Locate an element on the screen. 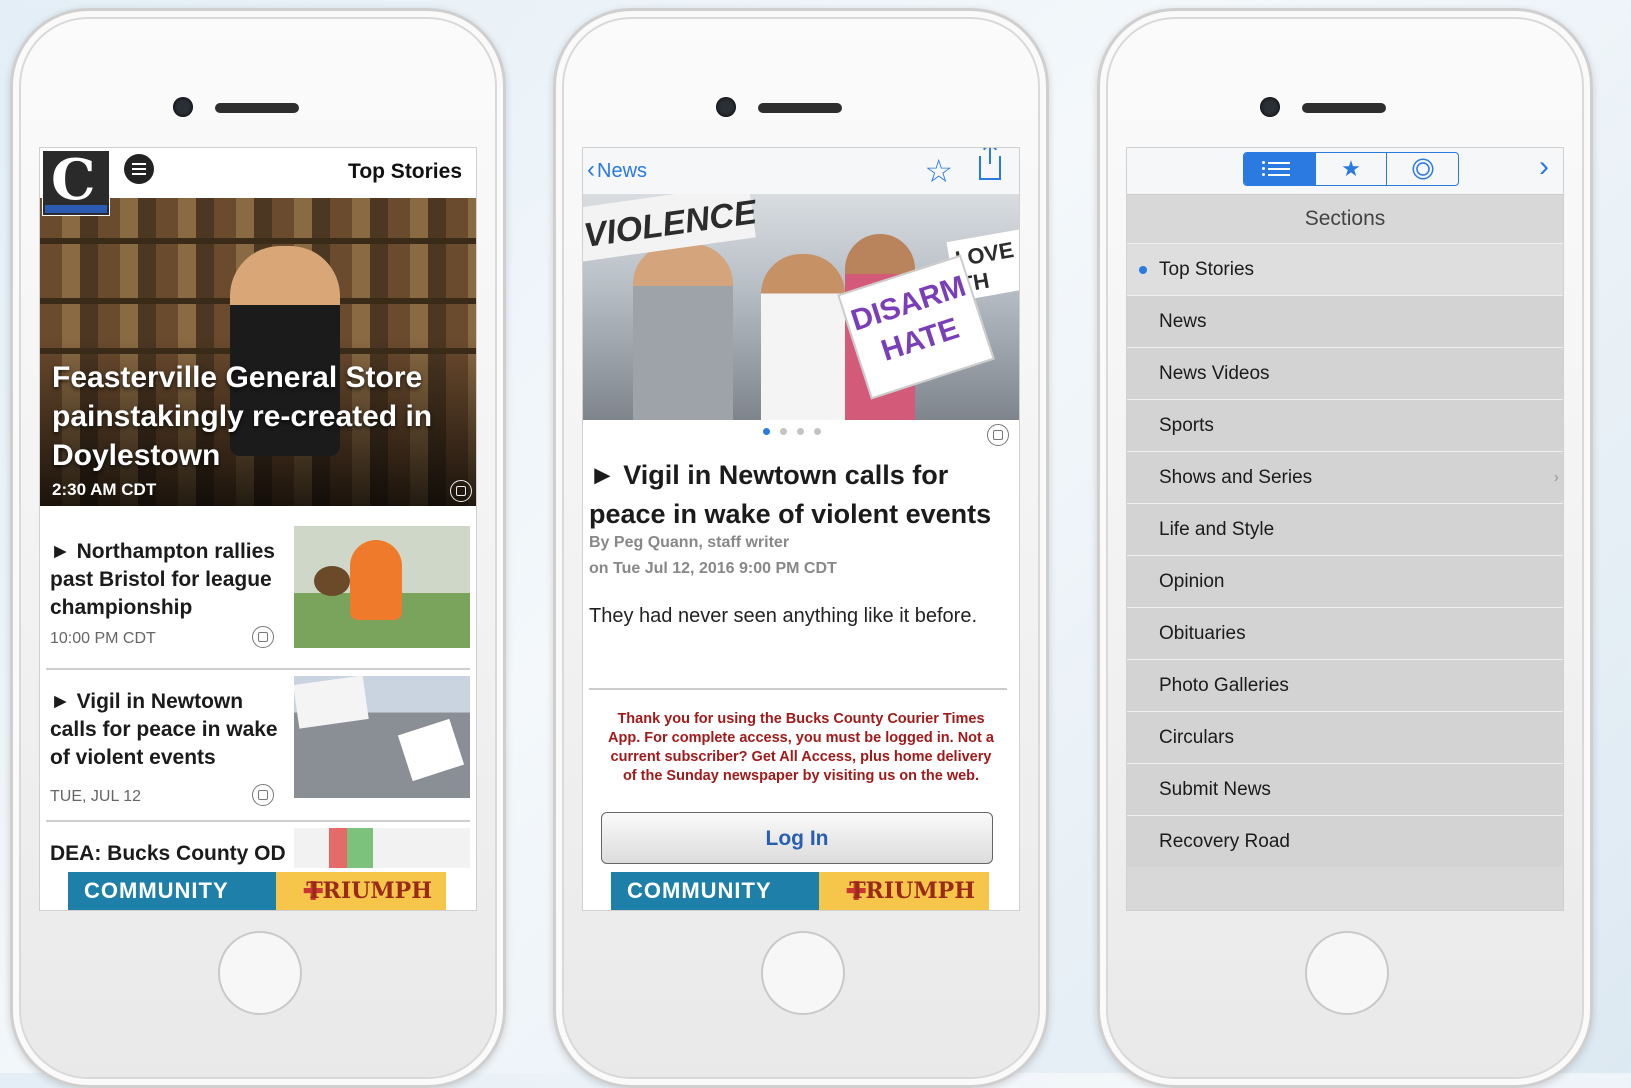 The height and width of the screenshot is (1088, 1631). menu-icon is located at coordinates (139, 164).